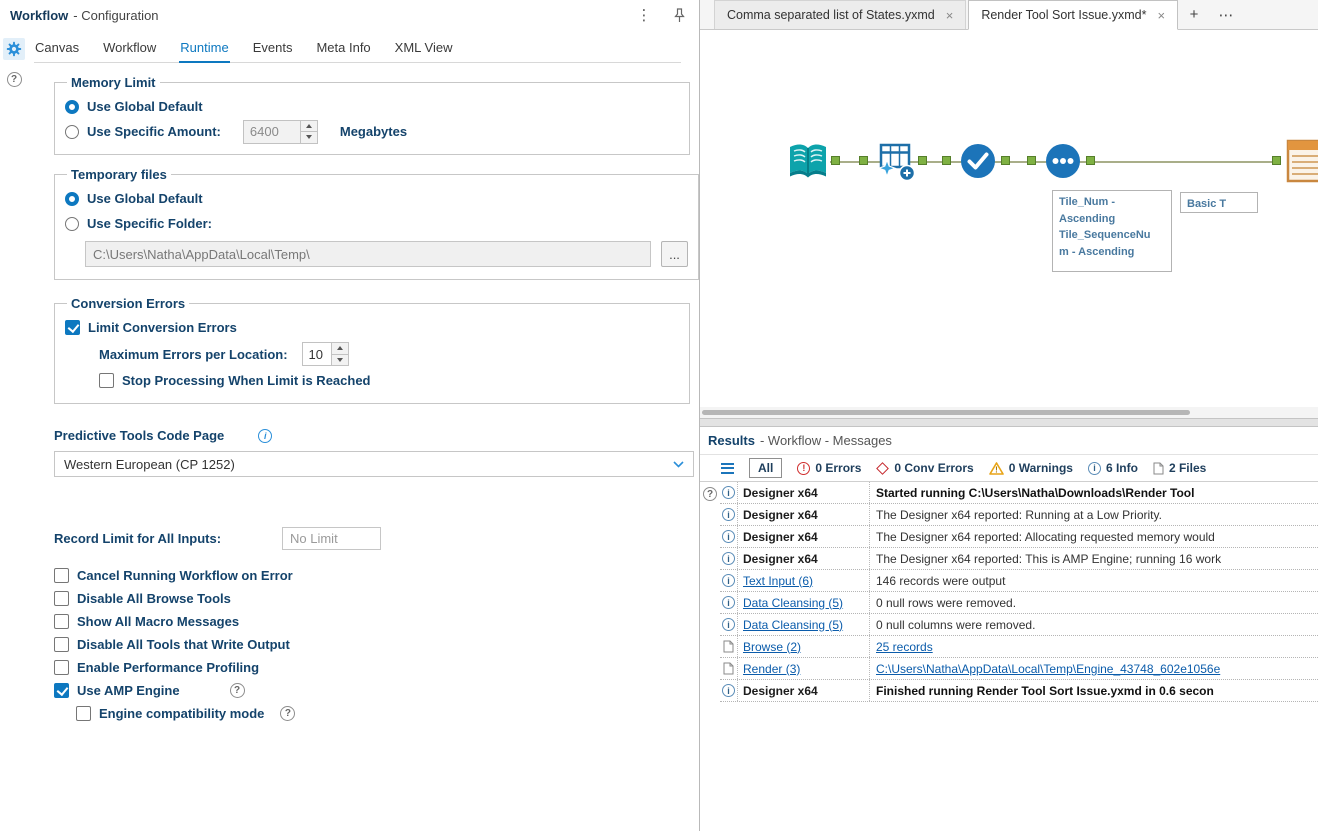 The width and height of the screenshot is (1318, 831). I want to click on tab-canvas: Canvas, so click(57, 49).